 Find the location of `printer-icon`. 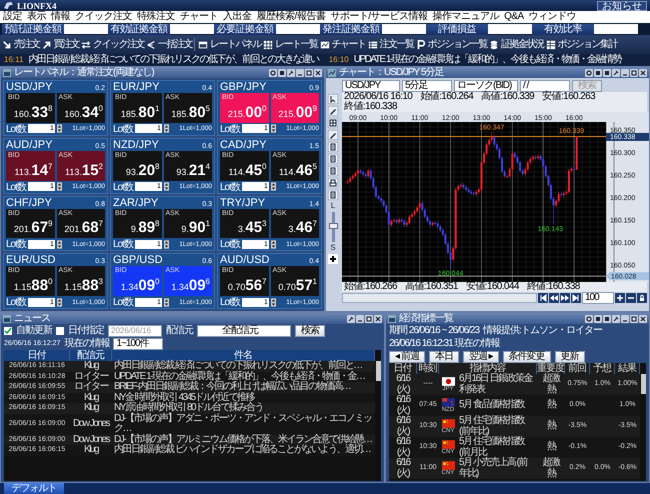

printer-icon is located at coordinates (333, 183).